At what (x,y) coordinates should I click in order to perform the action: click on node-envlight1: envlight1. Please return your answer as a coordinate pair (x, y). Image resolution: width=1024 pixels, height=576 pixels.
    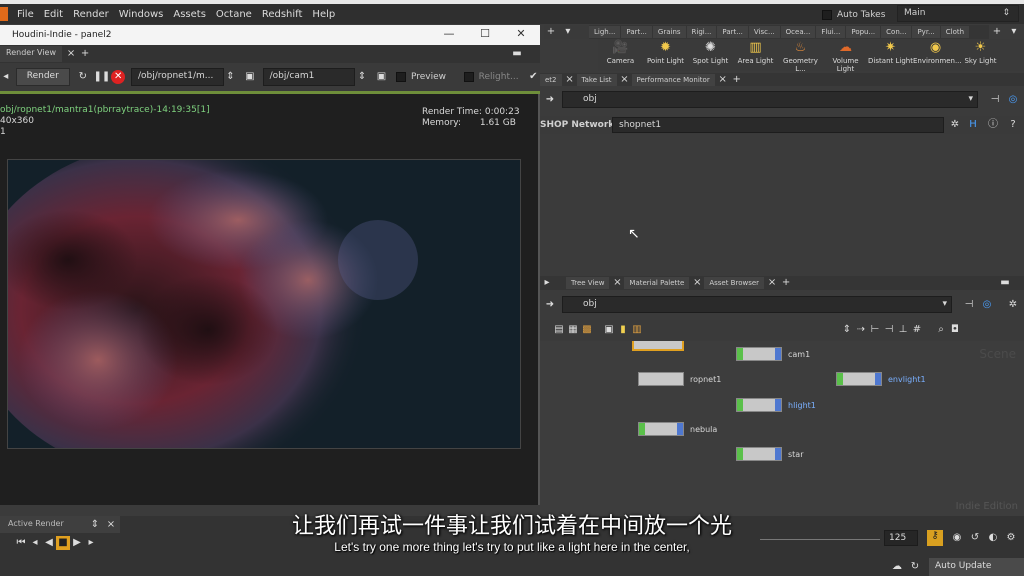
    Looking at the image, I should click on (881, 379).